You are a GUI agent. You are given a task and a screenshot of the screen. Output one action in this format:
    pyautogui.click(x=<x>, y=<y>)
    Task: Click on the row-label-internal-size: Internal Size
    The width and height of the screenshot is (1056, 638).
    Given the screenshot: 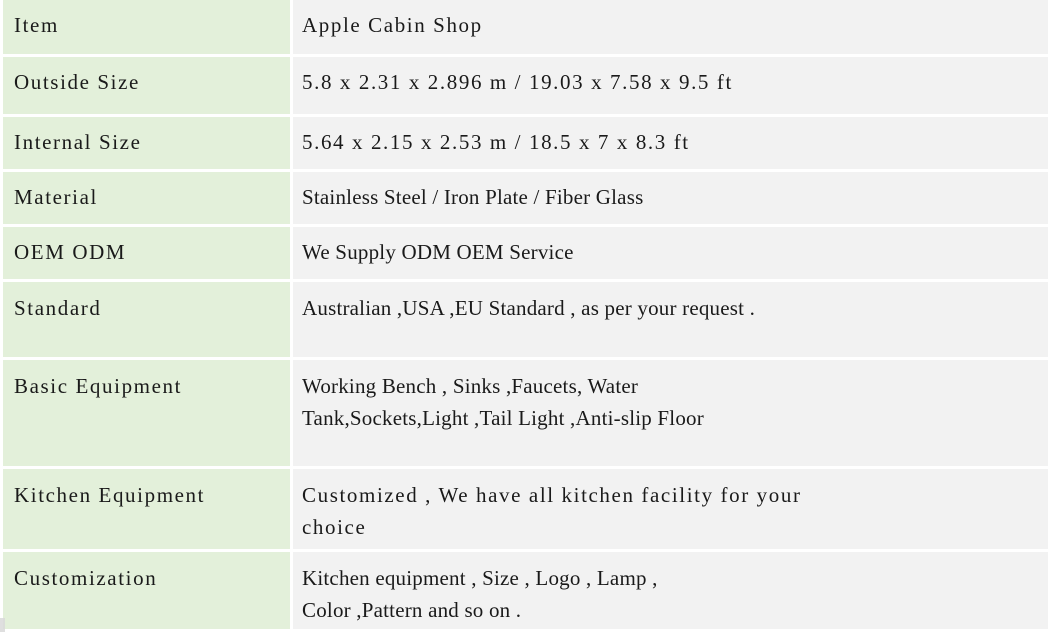 What is the action you would take?
    pyautogui.click(x=146, y=143)
    